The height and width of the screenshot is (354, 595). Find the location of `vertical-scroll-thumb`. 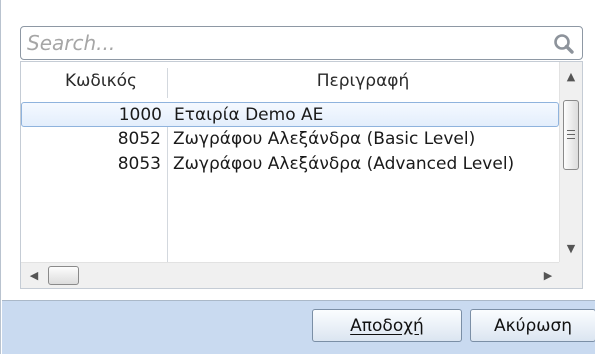

vertical-scroll-thumb is located at coordinates (571, 135).